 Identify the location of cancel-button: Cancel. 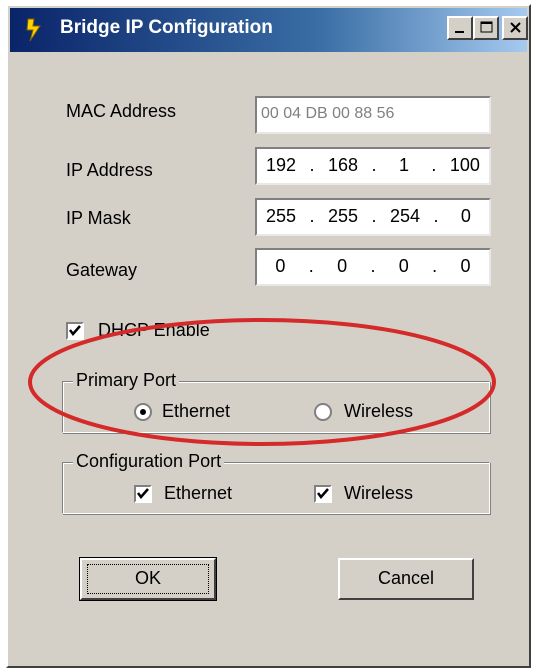
(406, 579).